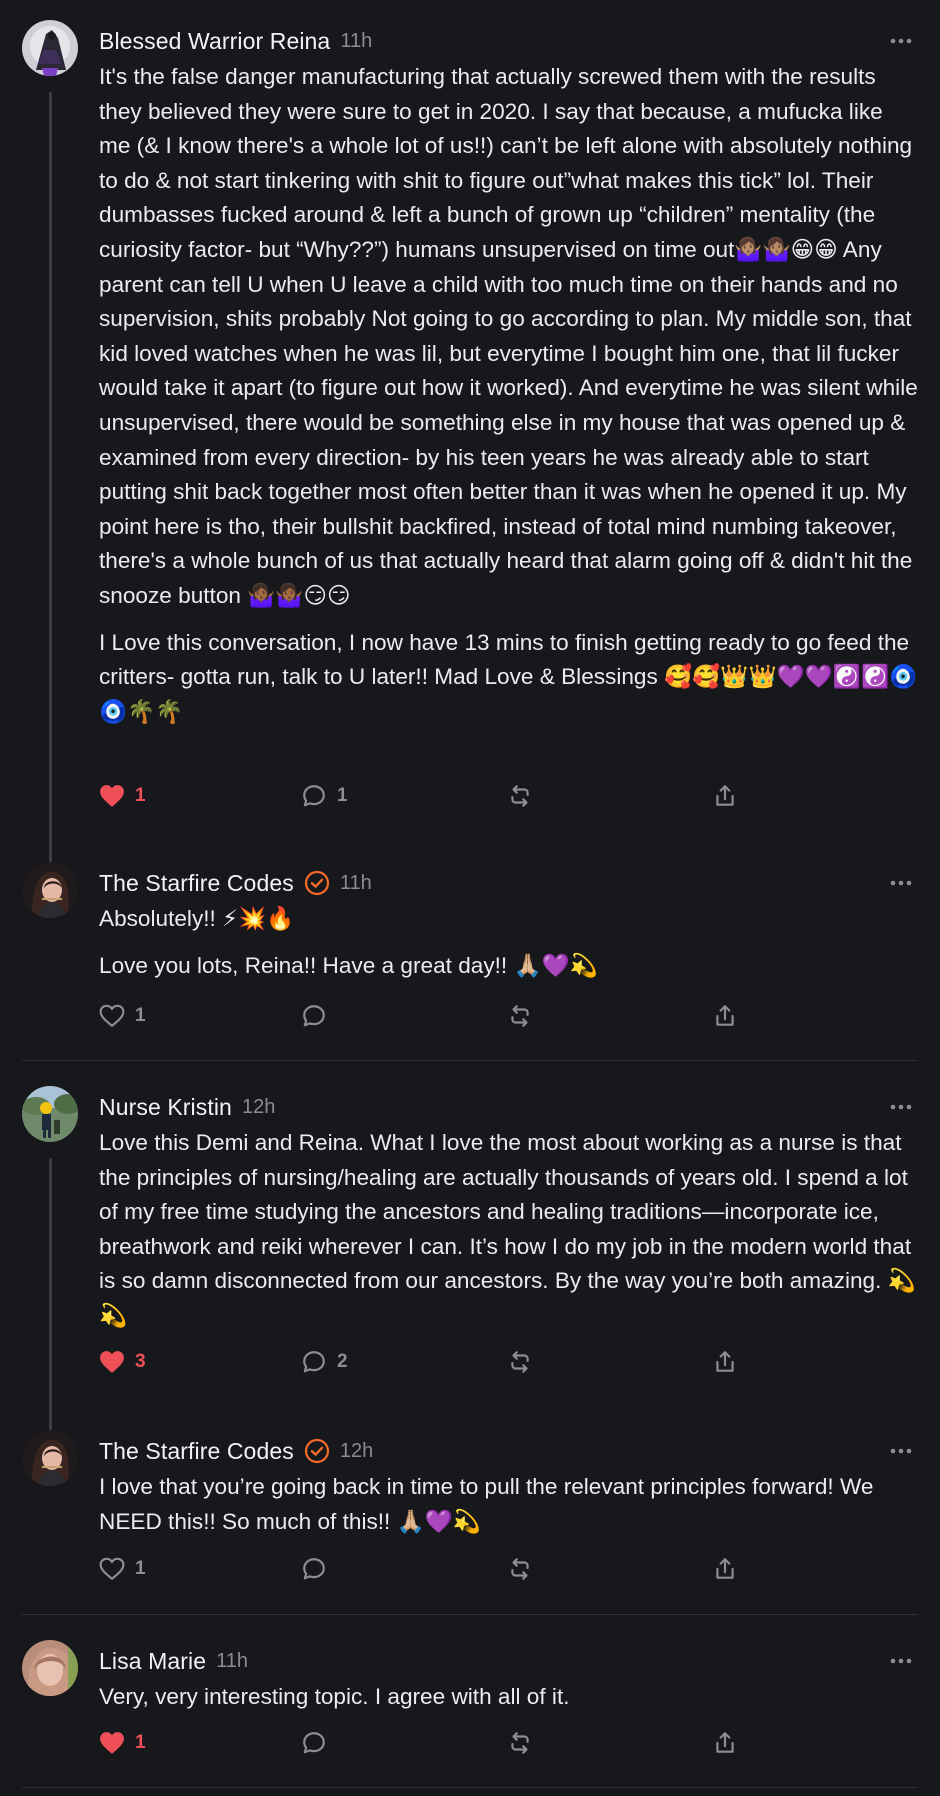 This screenshot has height=1796, width=940. I want to click on reply-button: 1, so click(324, 796).